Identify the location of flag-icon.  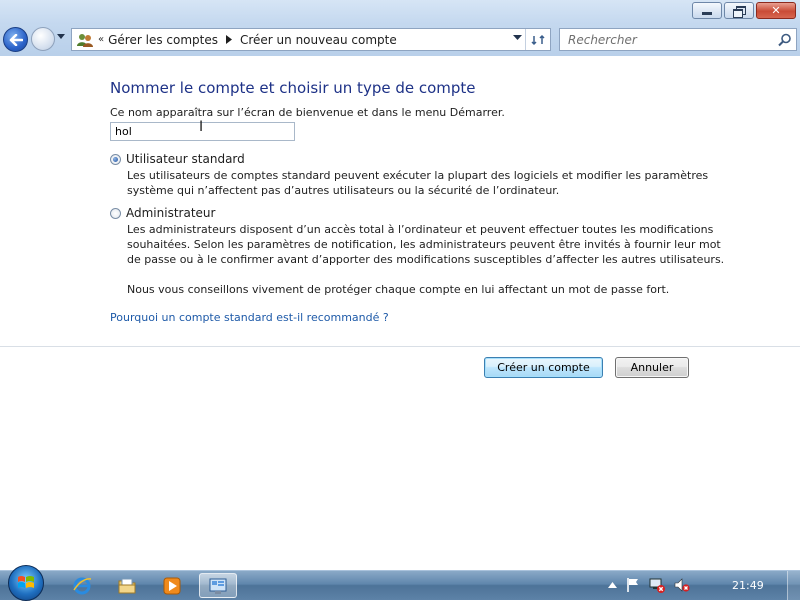
(632, 585).